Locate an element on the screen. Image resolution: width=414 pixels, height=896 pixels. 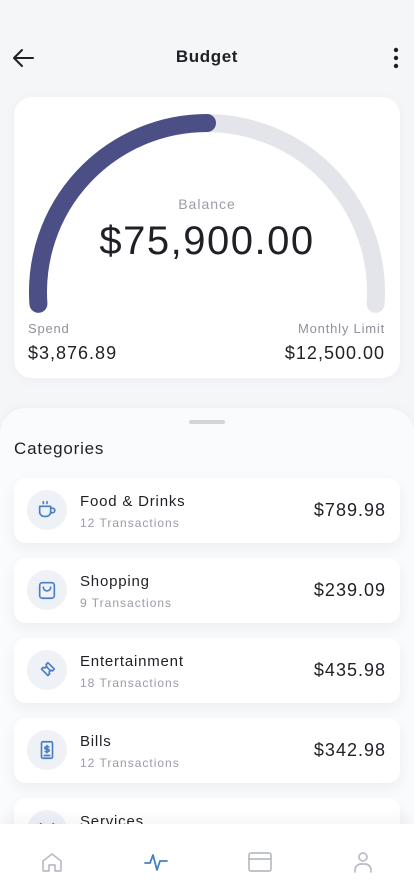
category-name: Entertainment is located at coordinates (132, 661).